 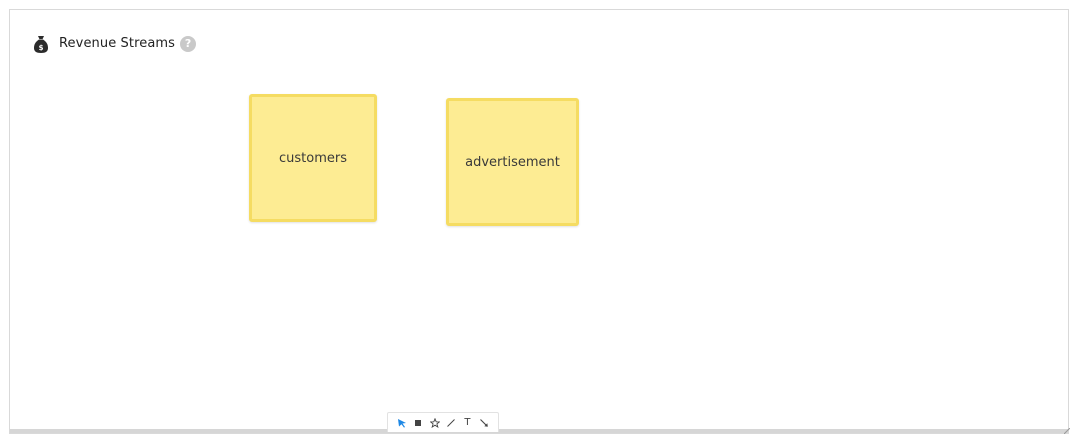 I want to click on canvas-header: $ Revenue Streams ?, so click(x=115, y=44).